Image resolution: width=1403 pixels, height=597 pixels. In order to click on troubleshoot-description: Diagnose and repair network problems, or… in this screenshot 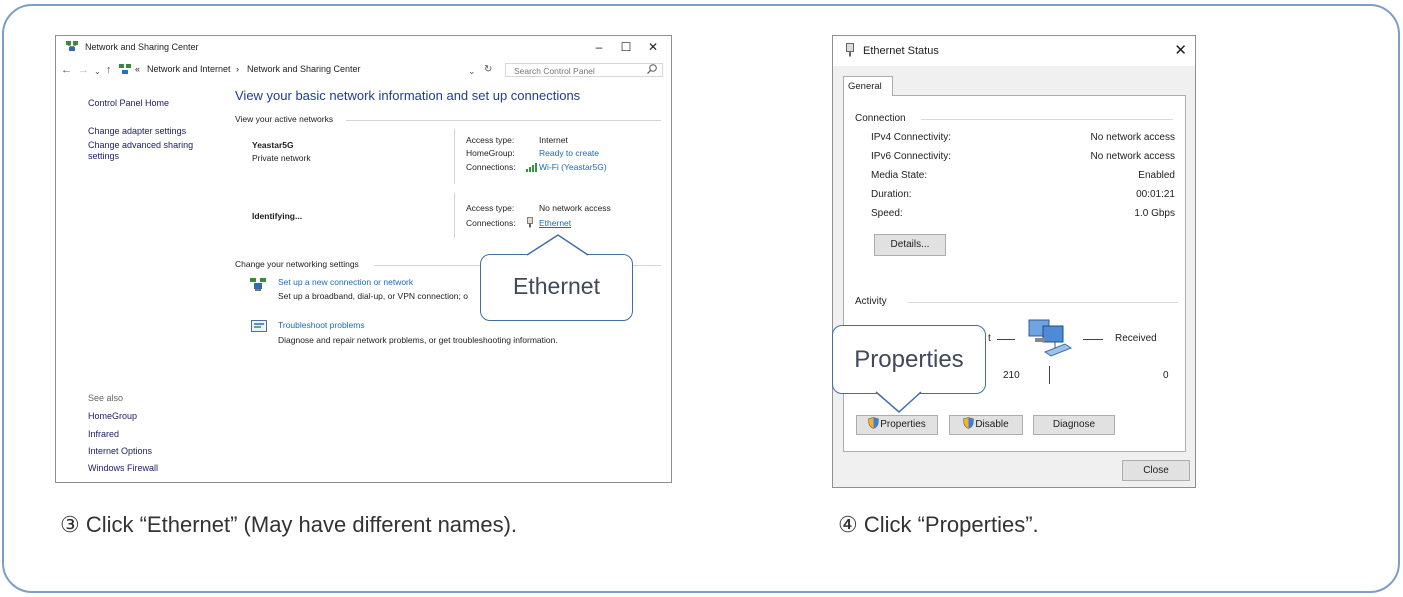, I will do `click(418, 340)`.